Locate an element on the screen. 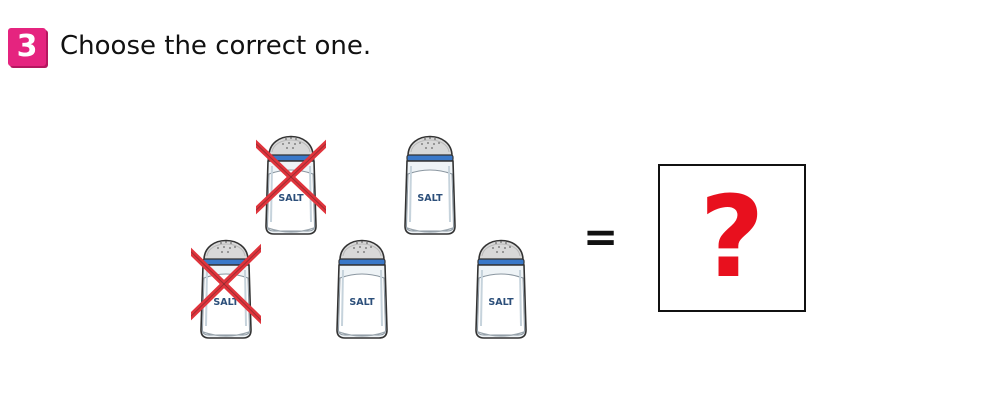 The width and height of the screenshot is (1000, 400). salt-shaker-2: SALT is located at coordinates (430, 182).